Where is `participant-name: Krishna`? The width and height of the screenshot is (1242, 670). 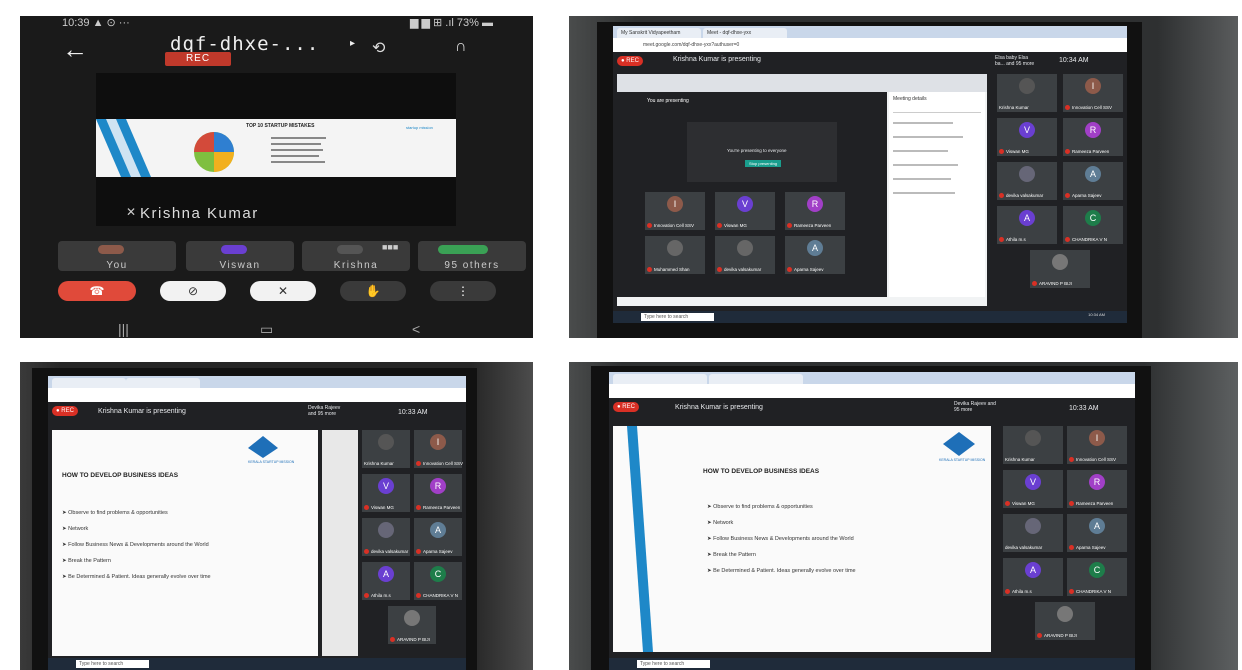
participant-name: Krishna is located at coordinates (356, 265).